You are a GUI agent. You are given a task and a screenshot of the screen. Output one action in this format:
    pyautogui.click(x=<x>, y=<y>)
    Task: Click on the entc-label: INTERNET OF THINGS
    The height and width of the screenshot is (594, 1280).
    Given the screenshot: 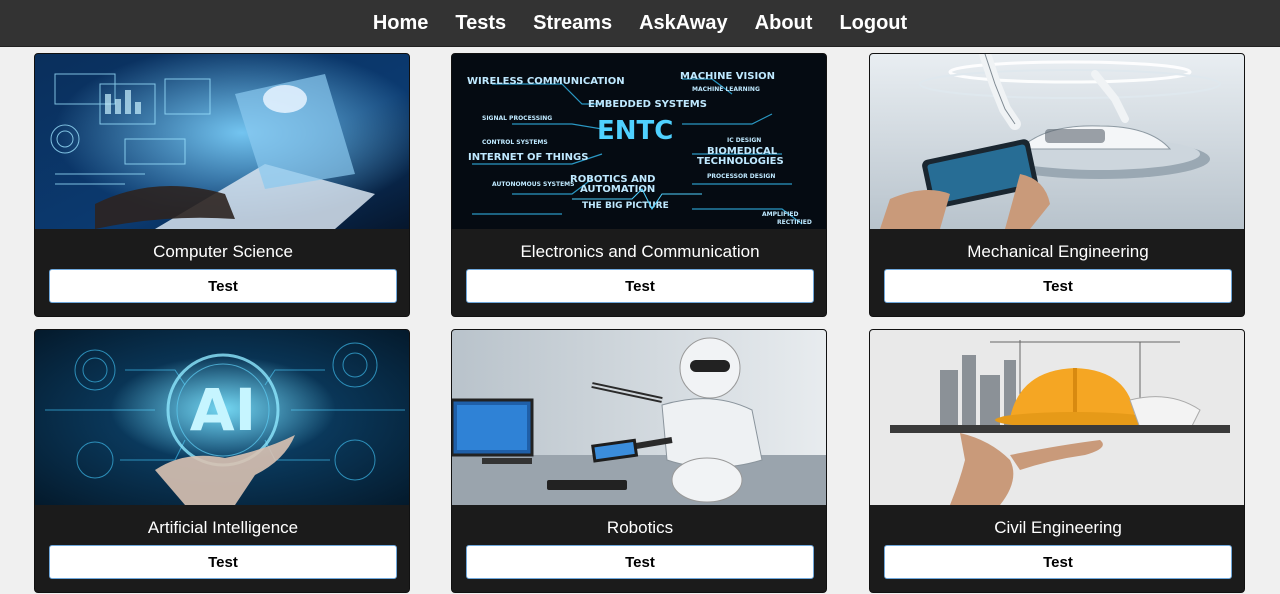 What is the action you would take?
    pyautogui.click(x=528, y=157)
    